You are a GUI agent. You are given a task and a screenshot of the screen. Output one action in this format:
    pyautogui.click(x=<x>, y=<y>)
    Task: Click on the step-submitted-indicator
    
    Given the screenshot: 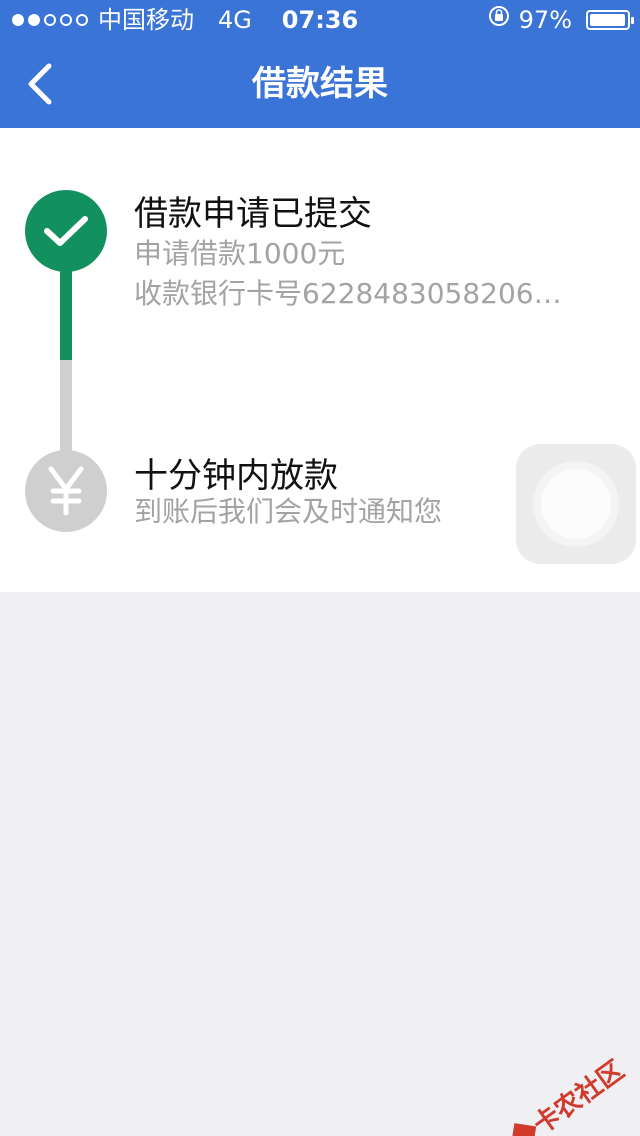 What is the action you would take?
    pyautogui.click(x=66, y=231)
    